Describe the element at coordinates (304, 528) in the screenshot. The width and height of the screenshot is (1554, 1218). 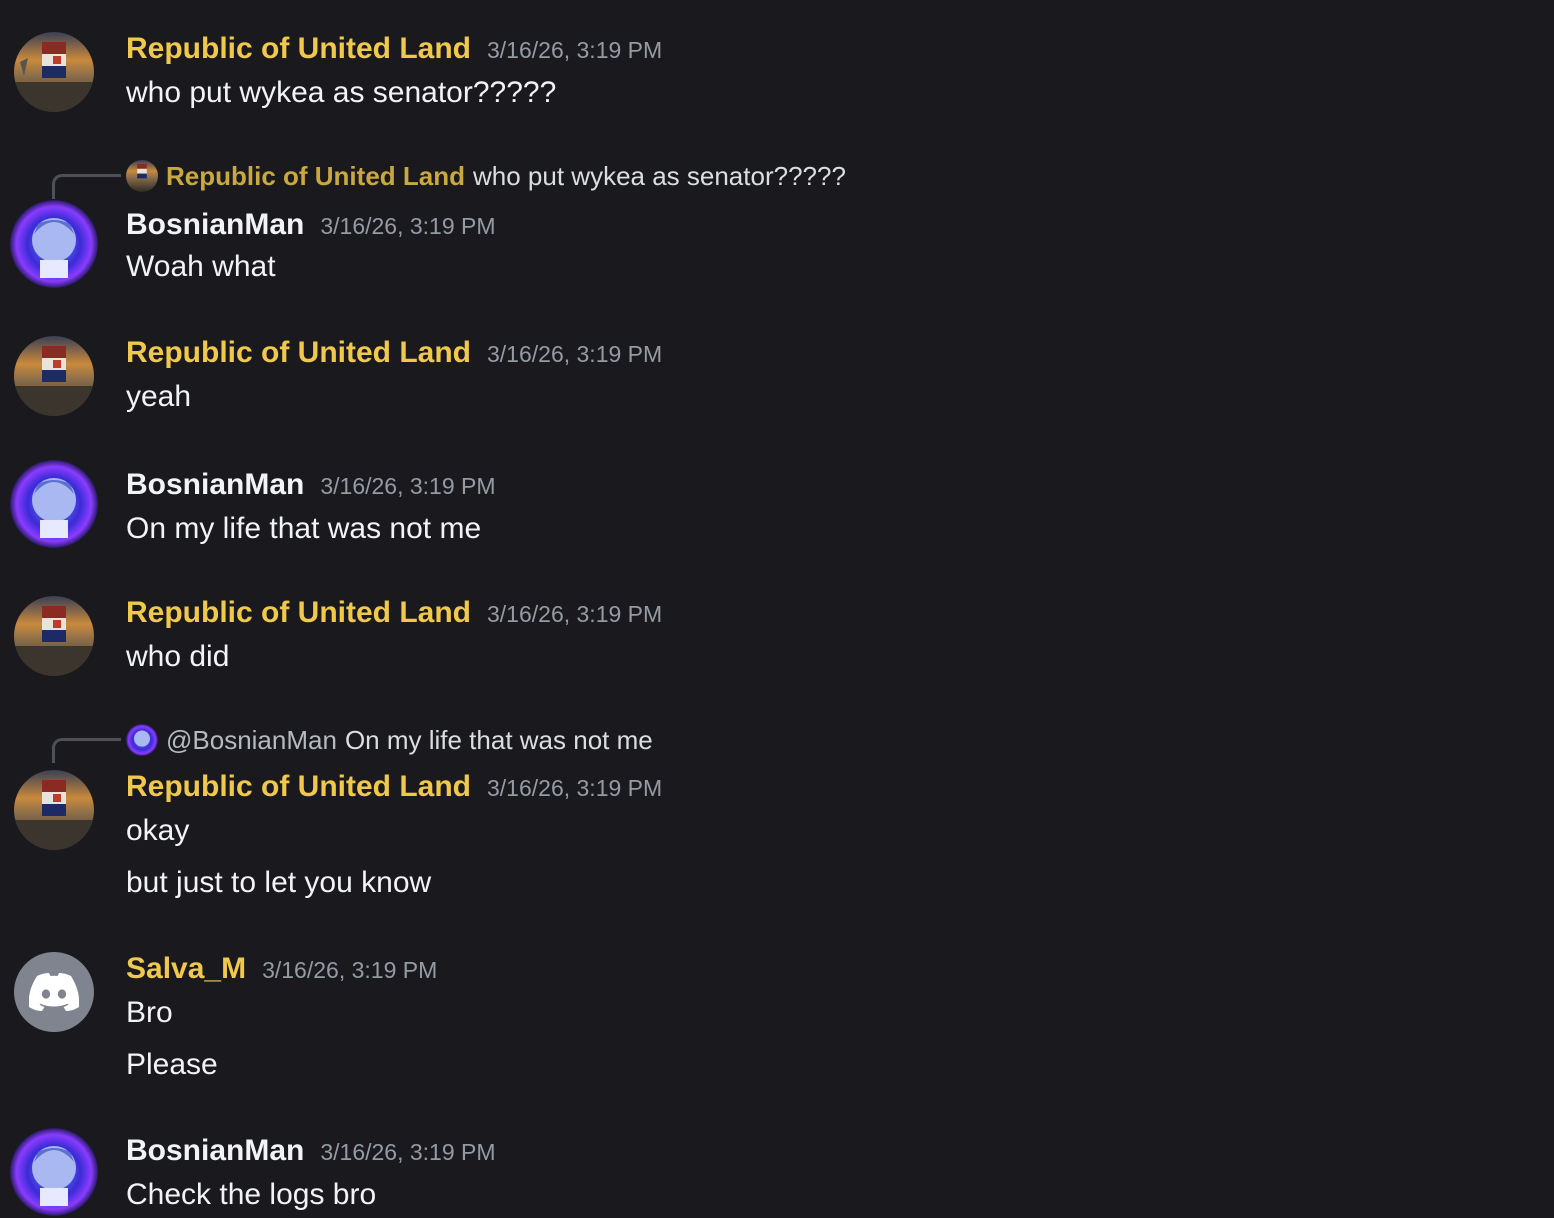
I see `message-text: On my life that was not me` at that location.